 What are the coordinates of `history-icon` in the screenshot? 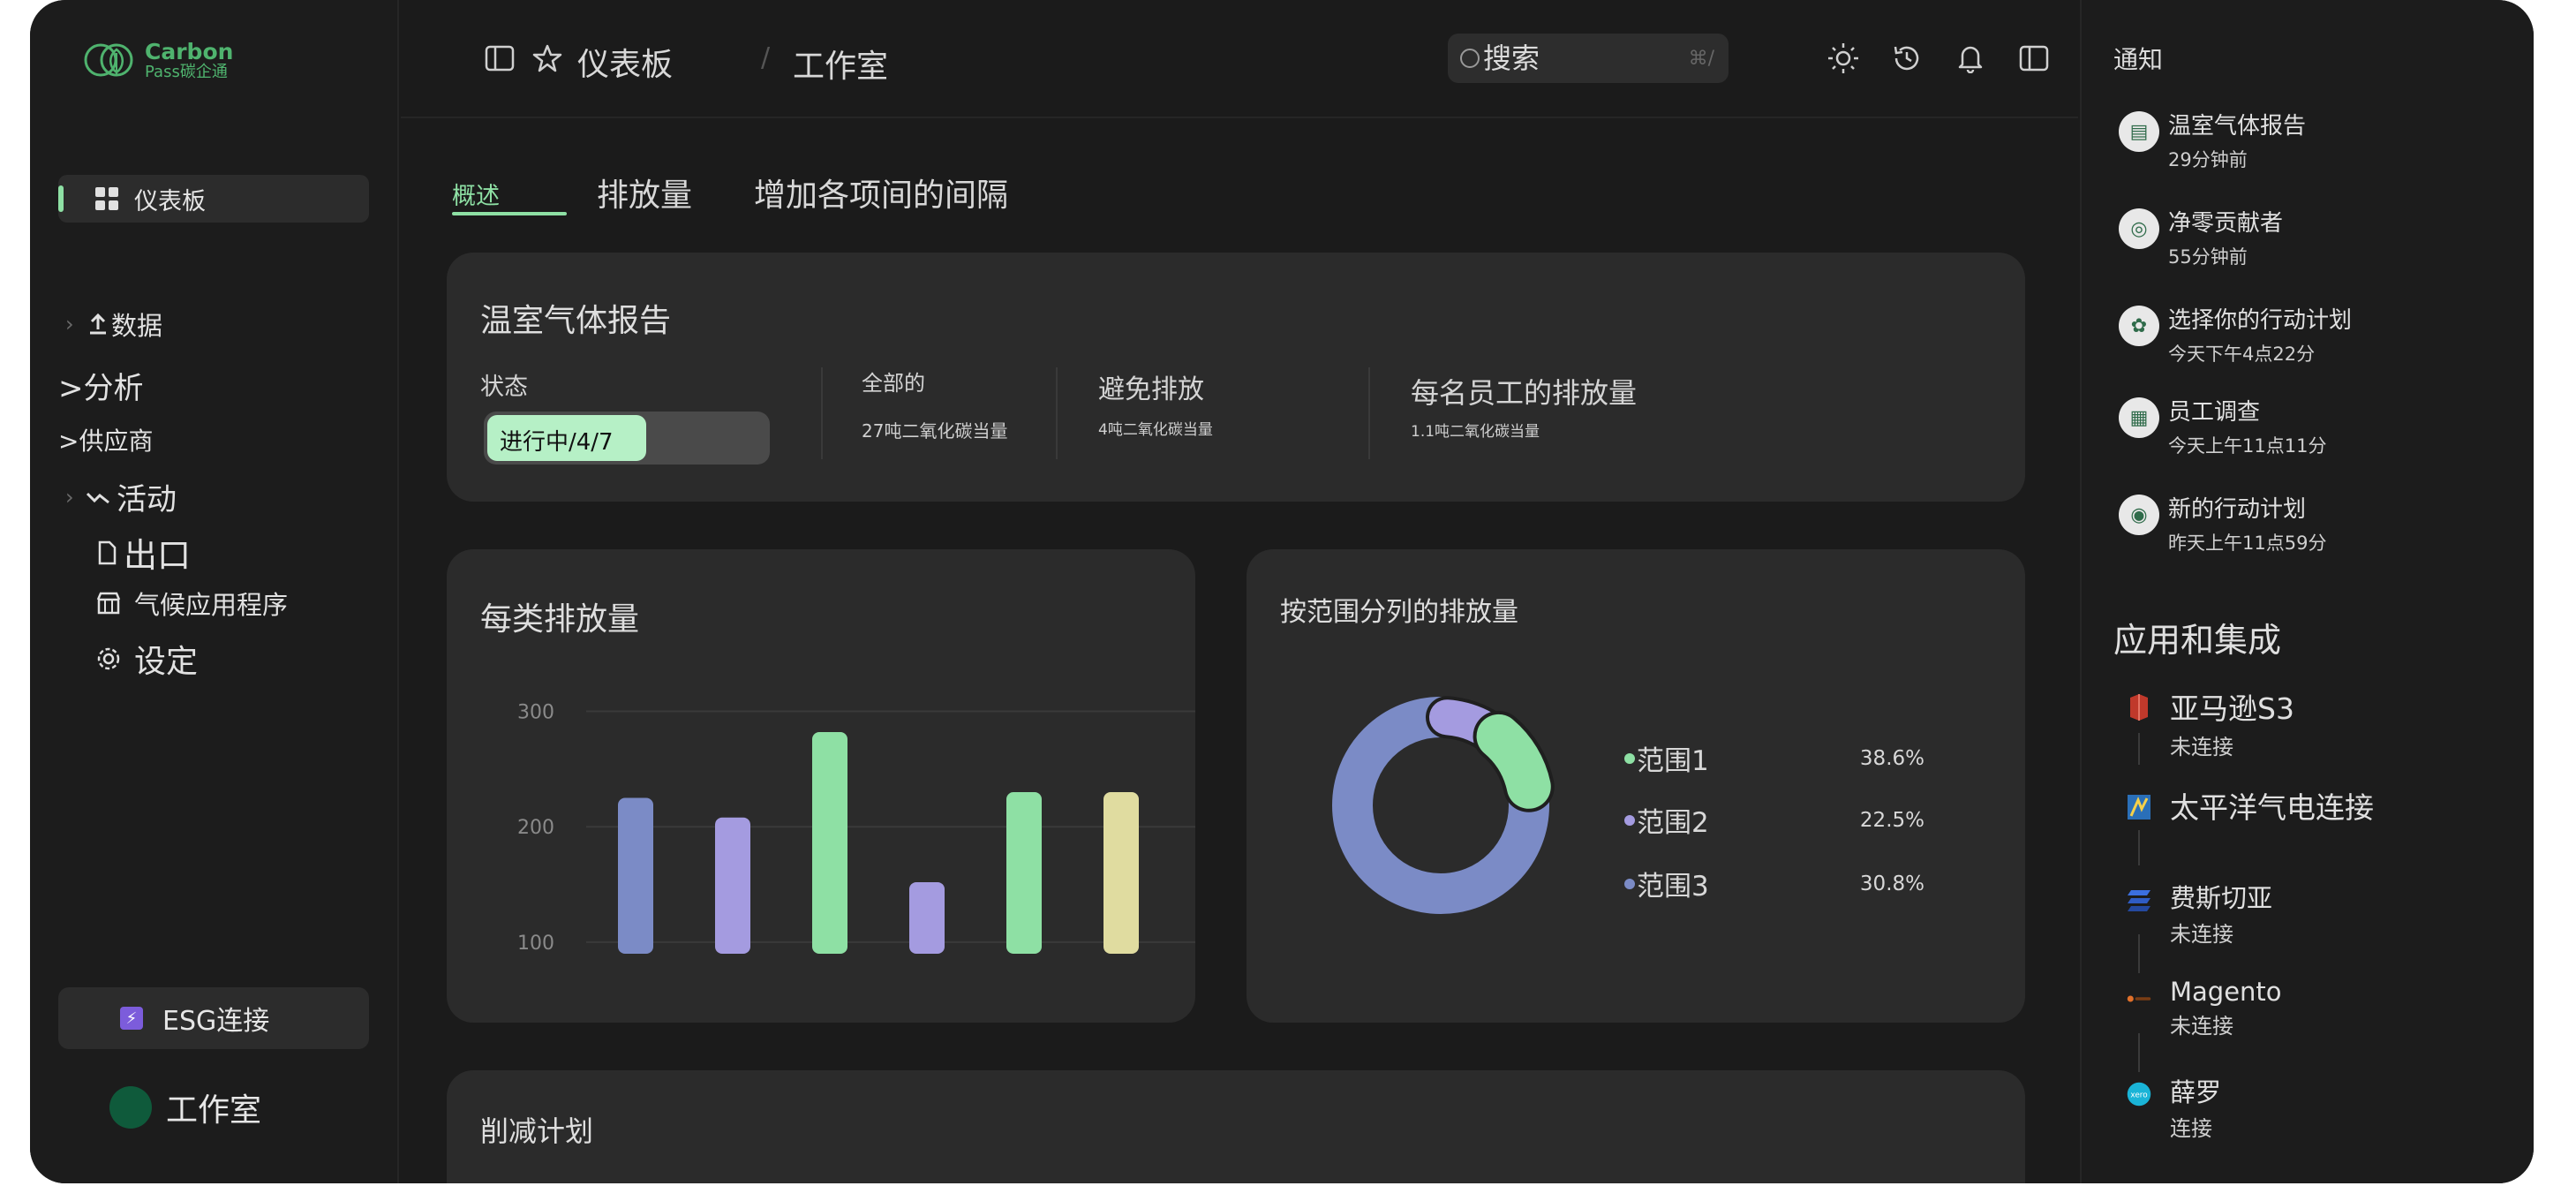 It's located at (1907, 58).